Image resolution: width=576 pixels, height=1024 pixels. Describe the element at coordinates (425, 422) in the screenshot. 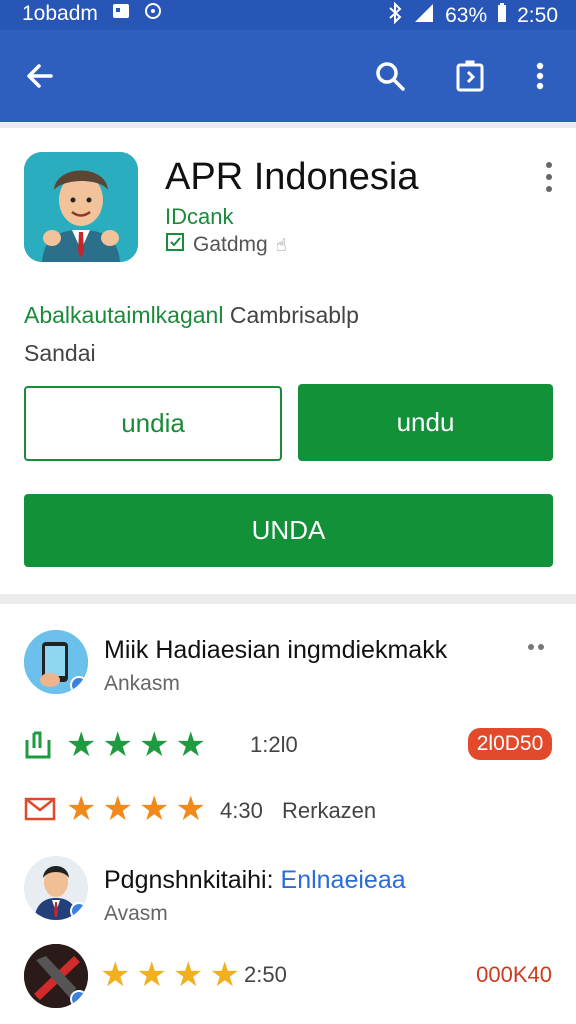

I see `open-button: undu` at that location.